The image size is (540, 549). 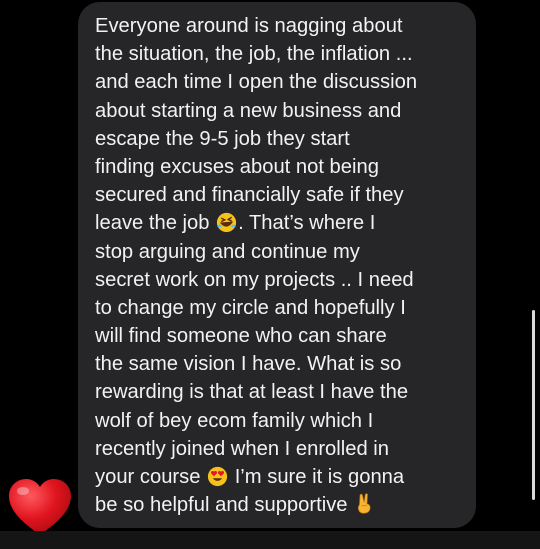 I want to click on message-line: your course I’m sure it is gonna, so click(x=280, y=477).